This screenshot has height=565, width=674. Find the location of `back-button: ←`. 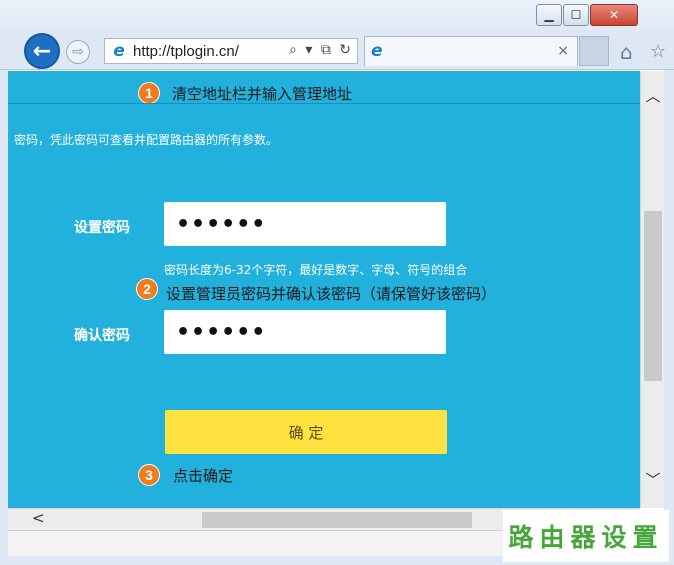

back-button: ← is located at coordinates (42, 51).